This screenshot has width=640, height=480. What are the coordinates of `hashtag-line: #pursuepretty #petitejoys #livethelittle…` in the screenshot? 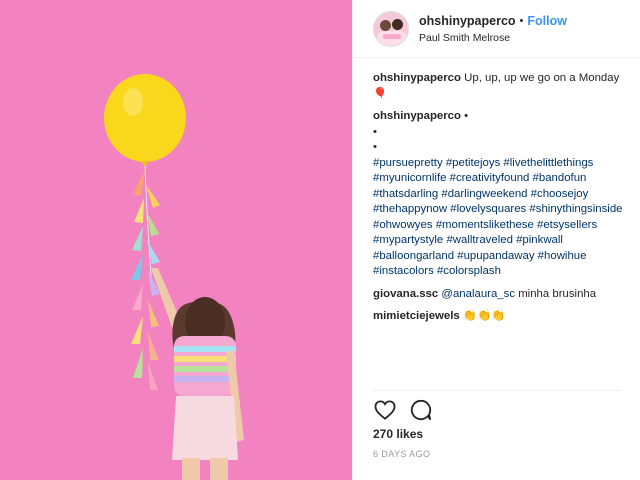 It's located at (483, 163).